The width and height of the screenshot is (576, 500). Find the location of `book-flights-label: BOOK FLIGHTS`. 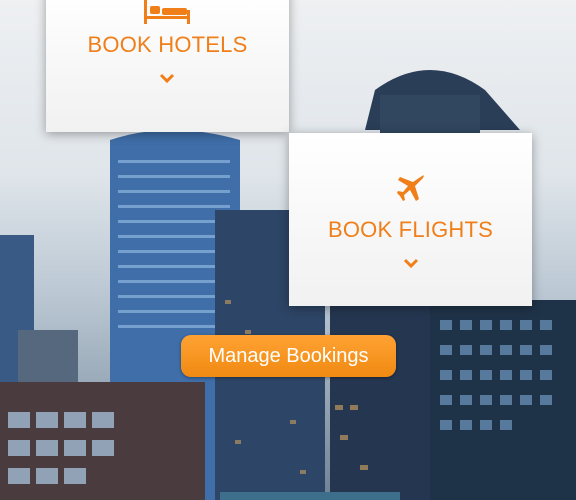

book-flights-label: BOOK FLIGHTS is located at coordinates (410, 229).